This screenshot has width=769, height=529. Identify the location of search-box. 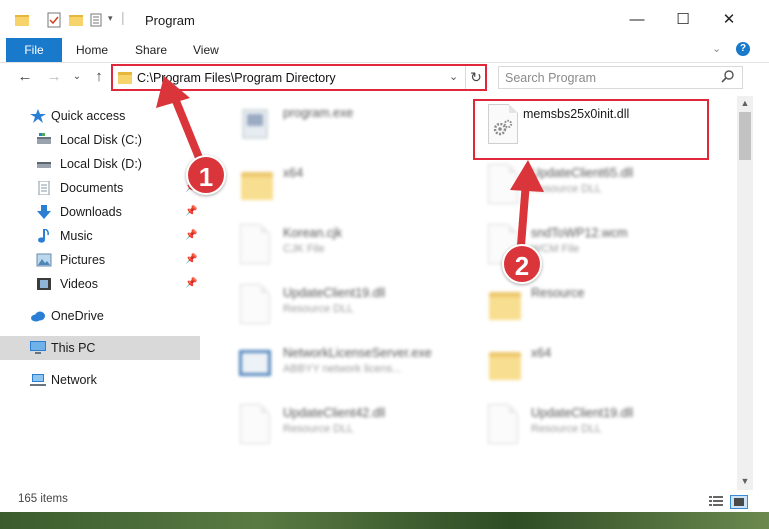
(620, 77).